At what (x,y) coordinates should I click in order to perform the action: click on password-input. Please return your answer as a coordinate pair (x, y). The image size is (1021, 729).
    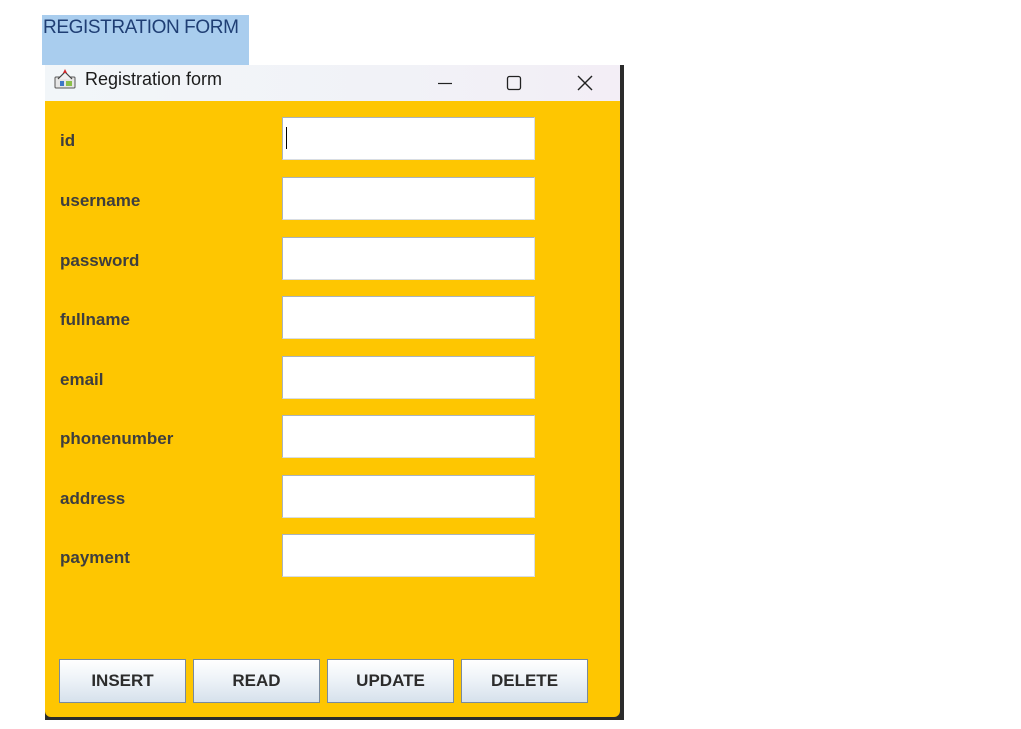
    Looking at the image, I should click on (408, 258).